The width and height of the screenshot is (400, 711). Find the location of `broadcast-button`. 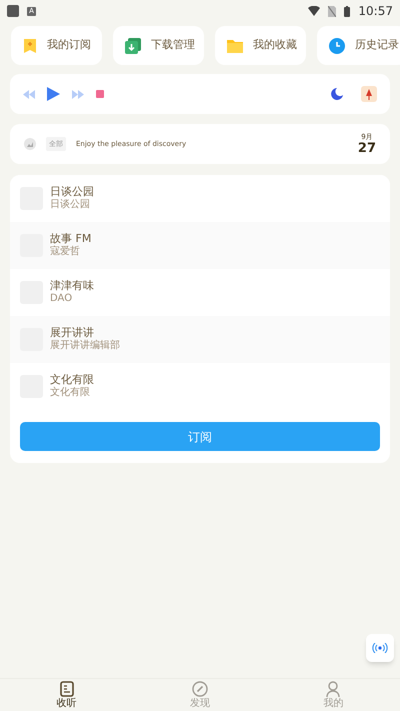

broadcast-button is located at coordinates (380, 648).